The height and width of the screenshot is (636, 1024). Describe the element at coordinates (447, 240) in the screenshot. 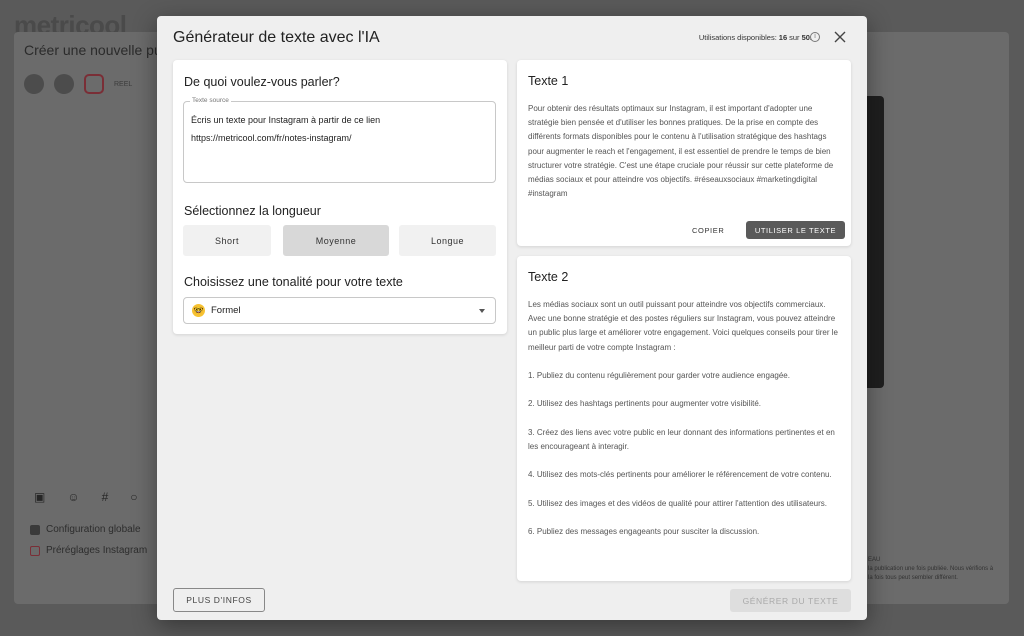

I see `length-long-button: Longue` at that location.